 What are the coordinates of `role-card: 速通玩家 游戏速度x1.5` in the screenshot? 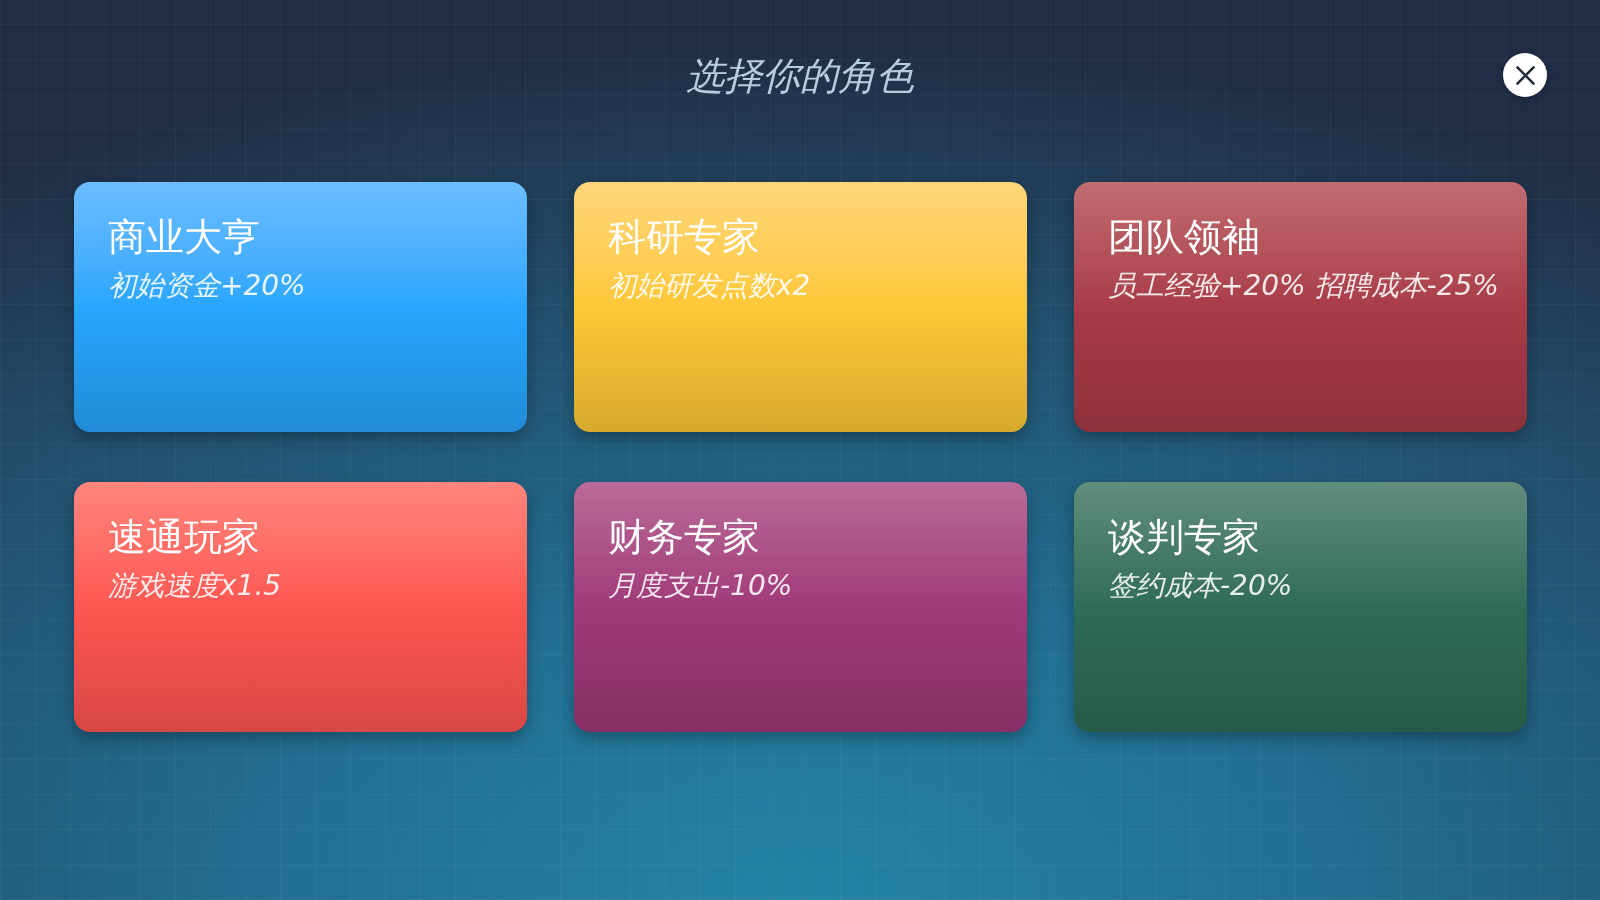 It's located at (300, 607).